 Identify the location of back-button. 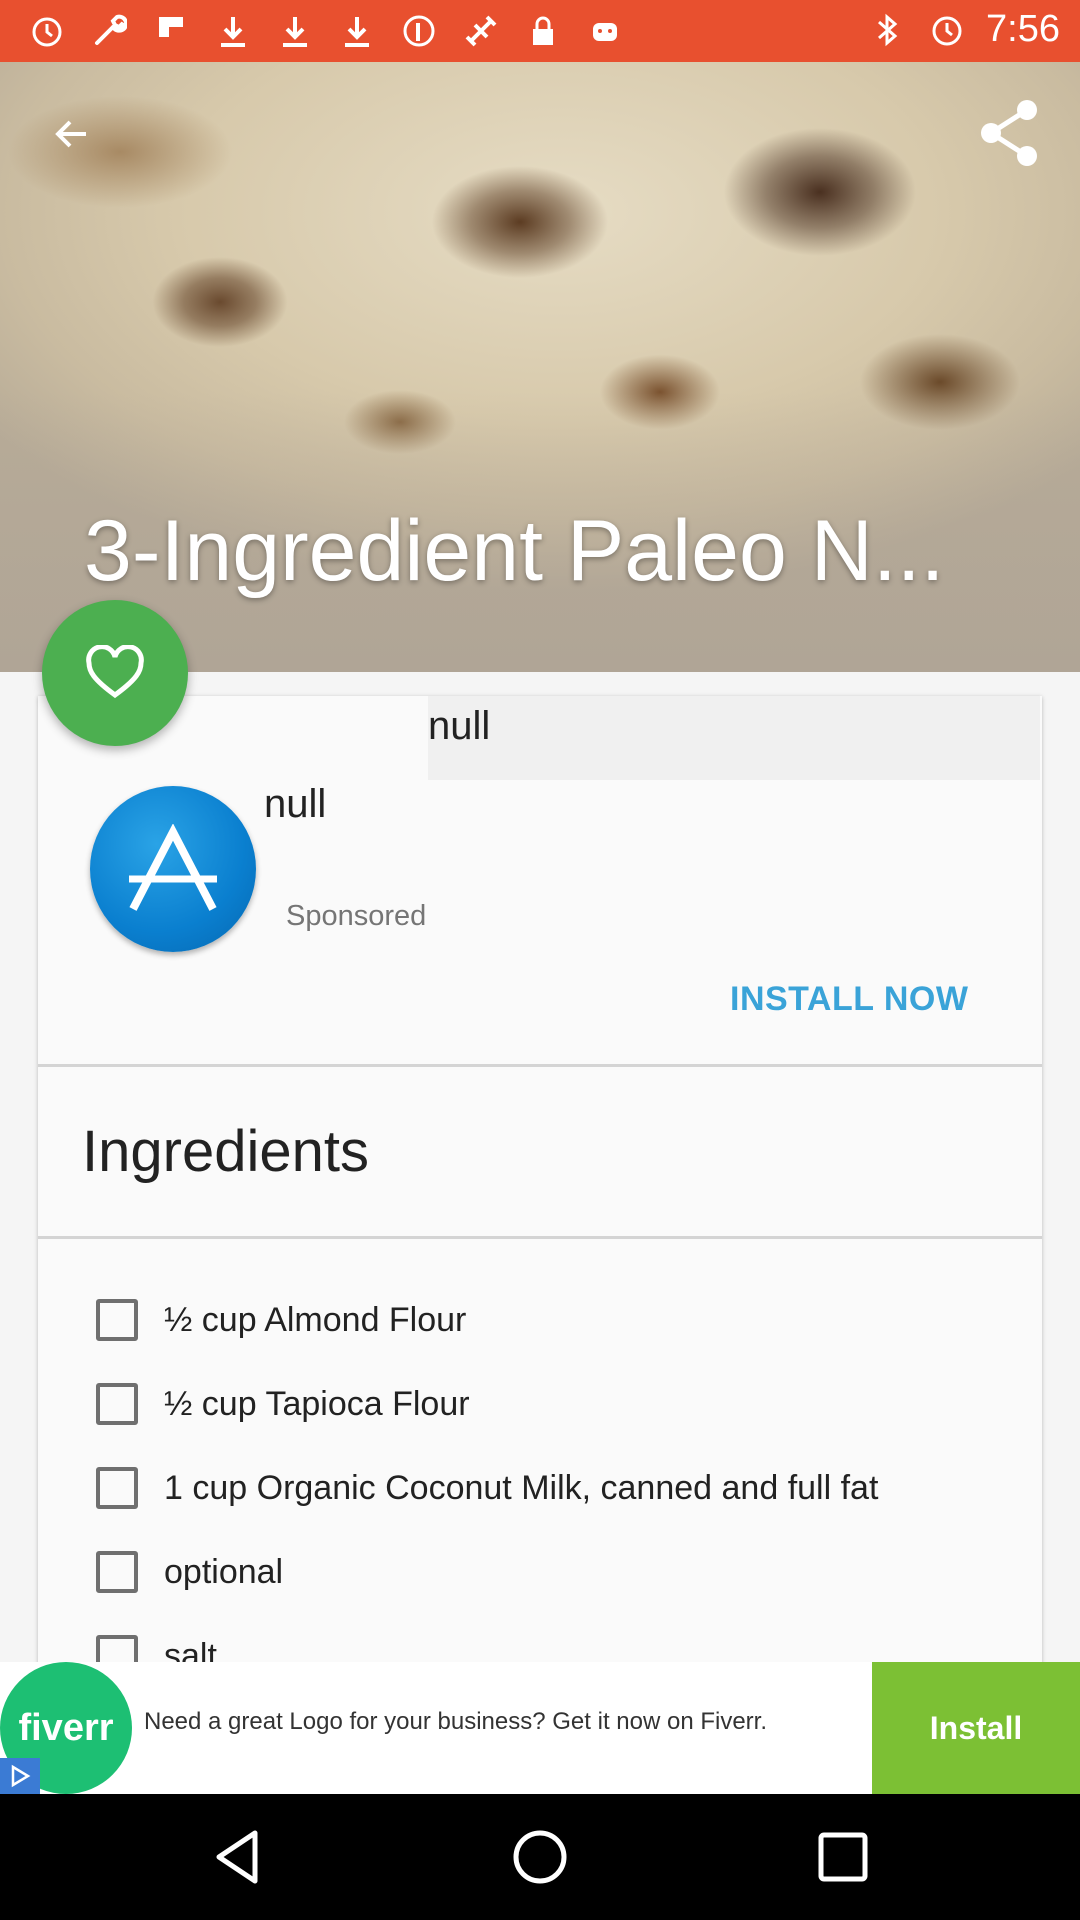
(72, 134).